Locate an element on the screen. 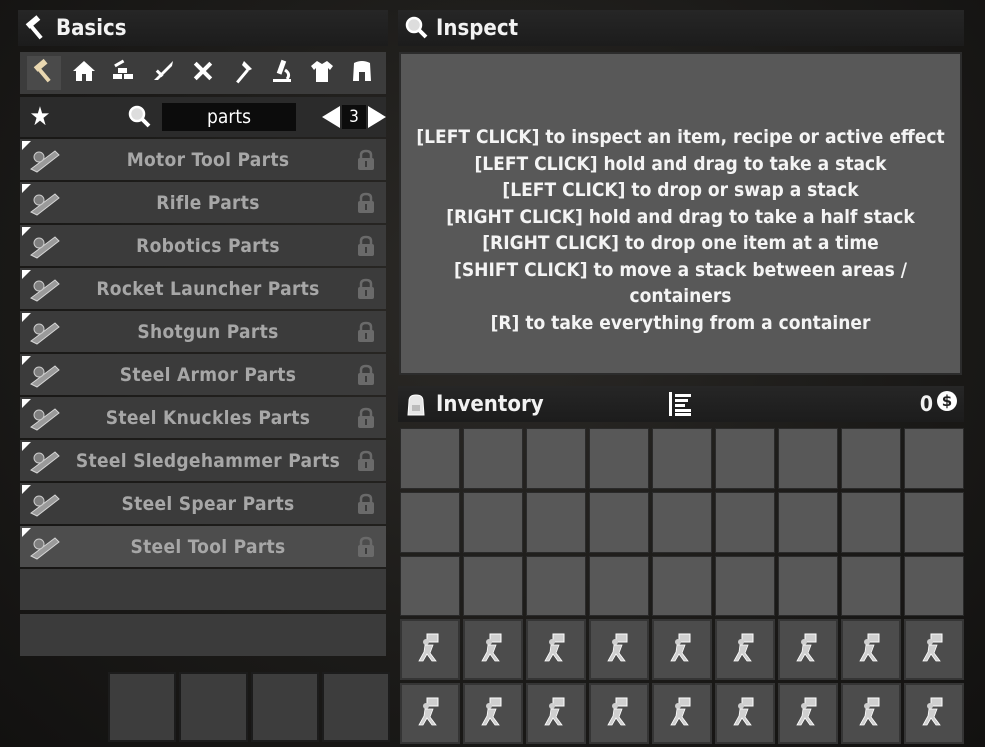 This screenshot has height=747, width=985. recipe-name: Robotics Parts is located at coordinates (208, 245).